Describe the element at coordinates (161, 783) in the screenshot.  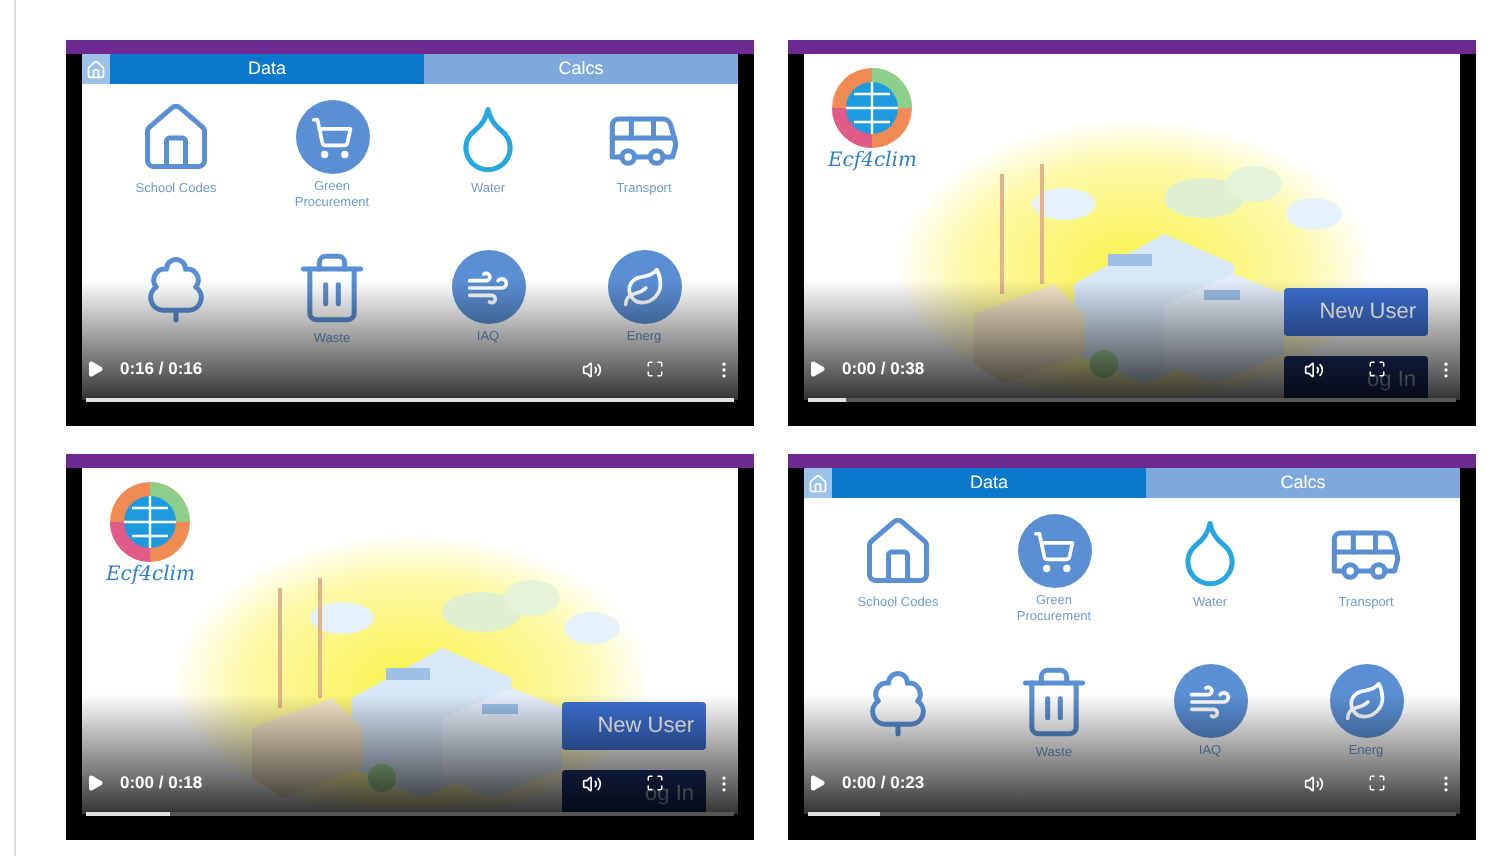
I see `time-display: 0:00 / 0:18` at that location.